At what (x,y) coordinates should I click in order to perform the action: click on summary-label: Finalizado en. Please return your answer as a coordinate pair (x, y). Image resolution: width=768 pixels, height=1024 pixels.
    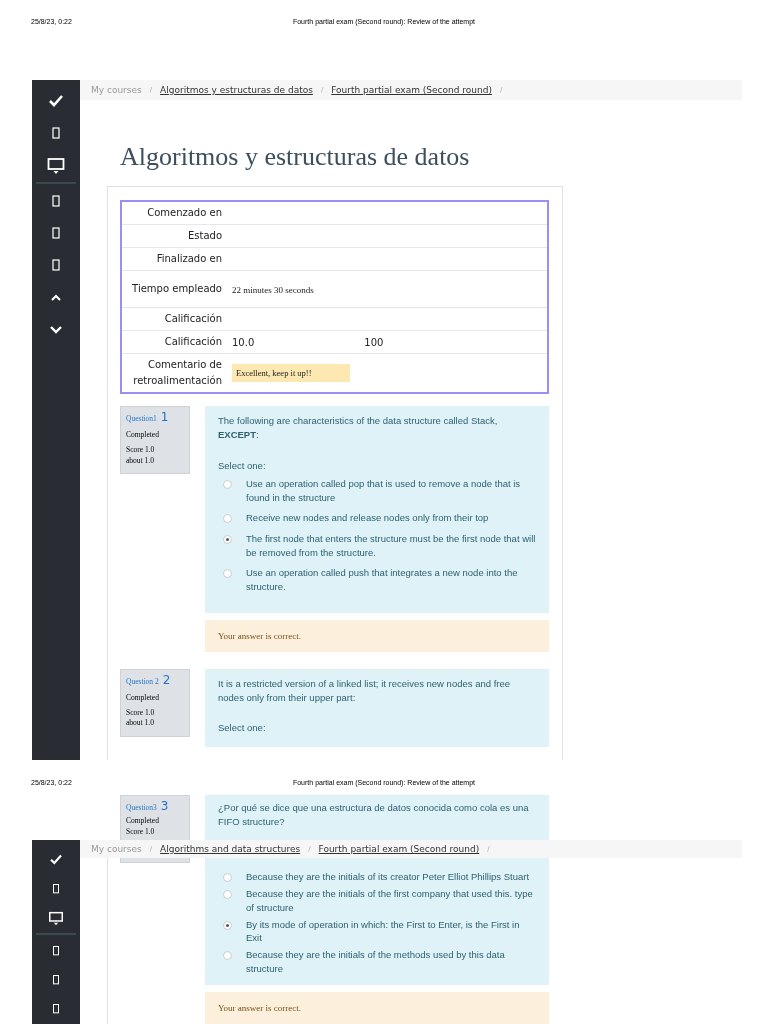
    Looking at the image, I should click on (189, 258).